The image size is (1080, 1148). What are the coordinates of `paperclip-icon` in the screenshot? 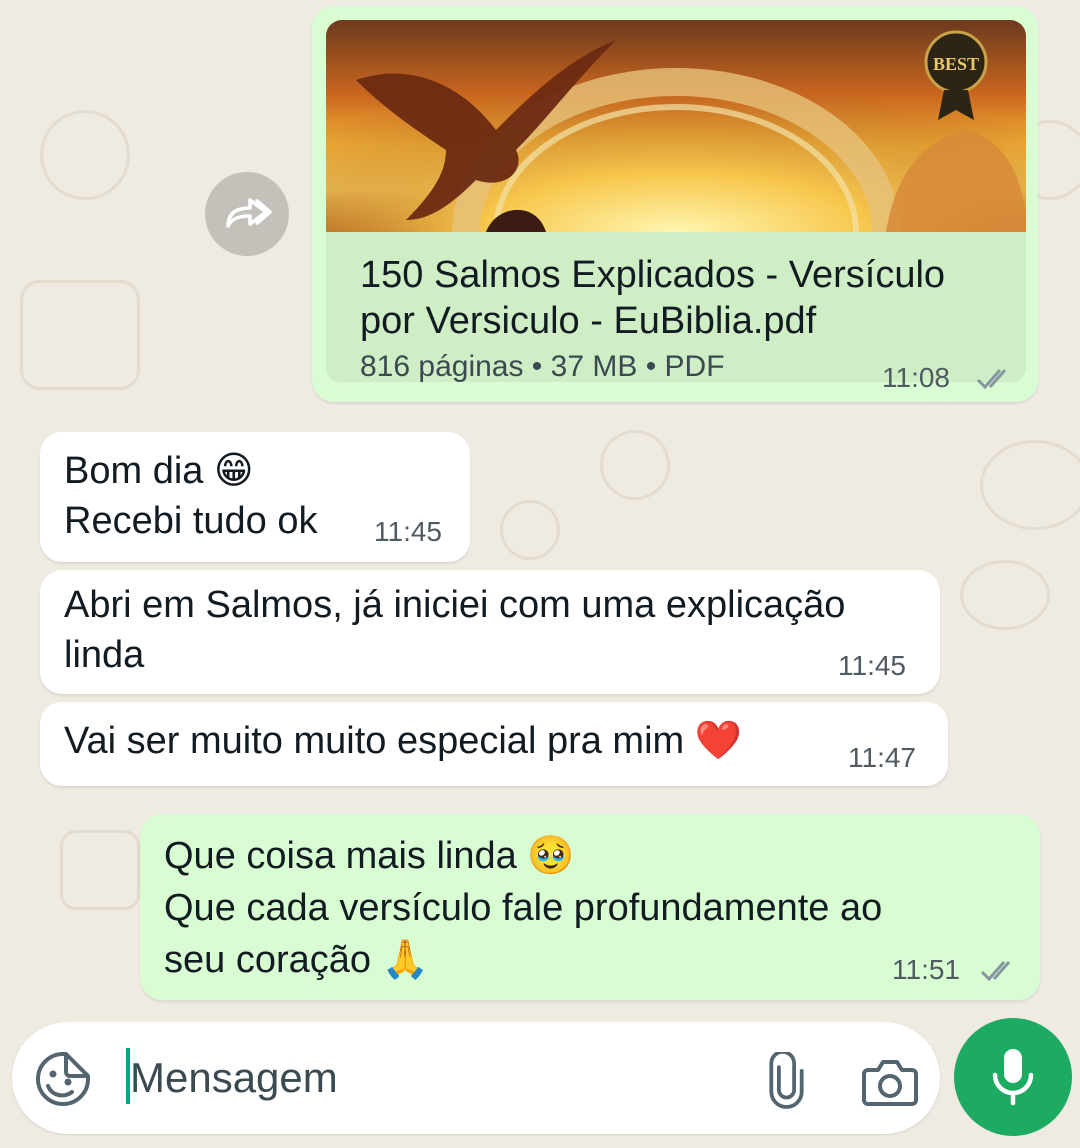 It's located at (788, 1082).